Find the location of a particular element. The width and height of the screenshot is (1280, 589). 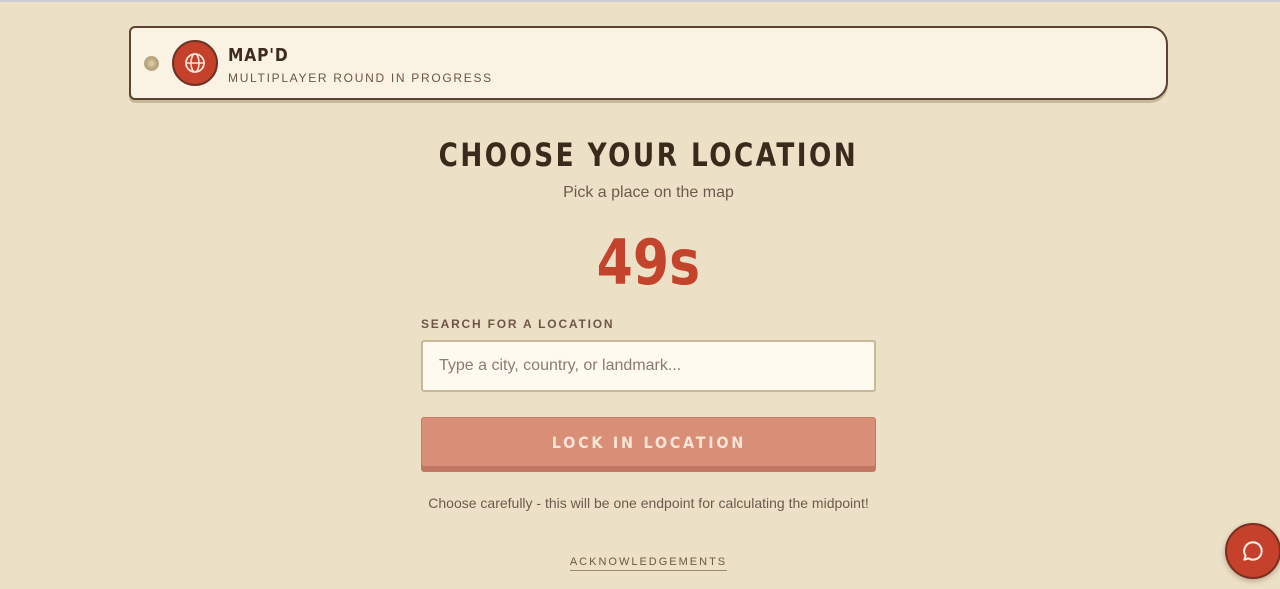

page-title: CHOOSE YOUR LOCATION is located at coordinates (648, 155).